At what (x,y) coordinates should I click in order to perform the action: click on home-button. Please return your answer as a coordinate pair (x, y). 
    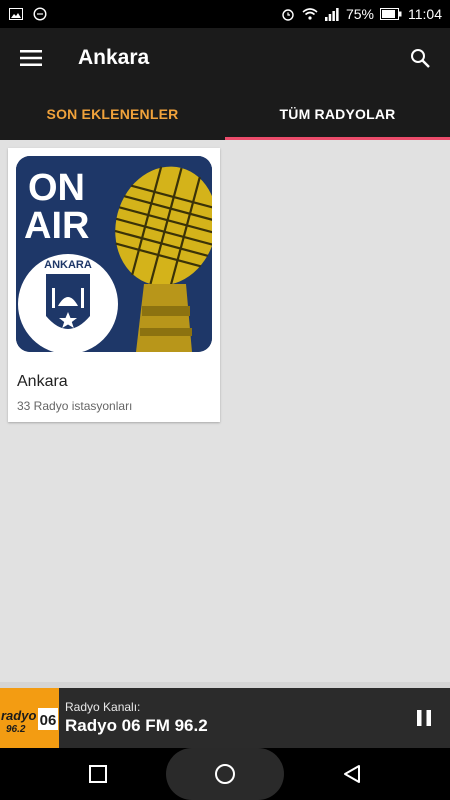
    Looking at the image, I should click on (225, 774).